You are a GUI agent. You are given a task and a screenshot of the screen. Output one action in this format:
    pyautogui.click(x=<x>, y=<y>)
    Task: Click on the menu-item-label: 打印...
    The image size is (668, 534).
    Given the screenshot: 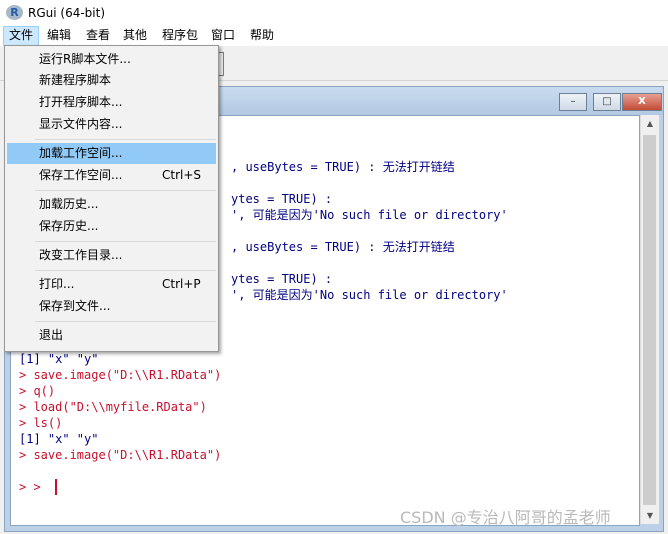 What is the action you would take?
    pyautogui.click(x=57, y=284)
    